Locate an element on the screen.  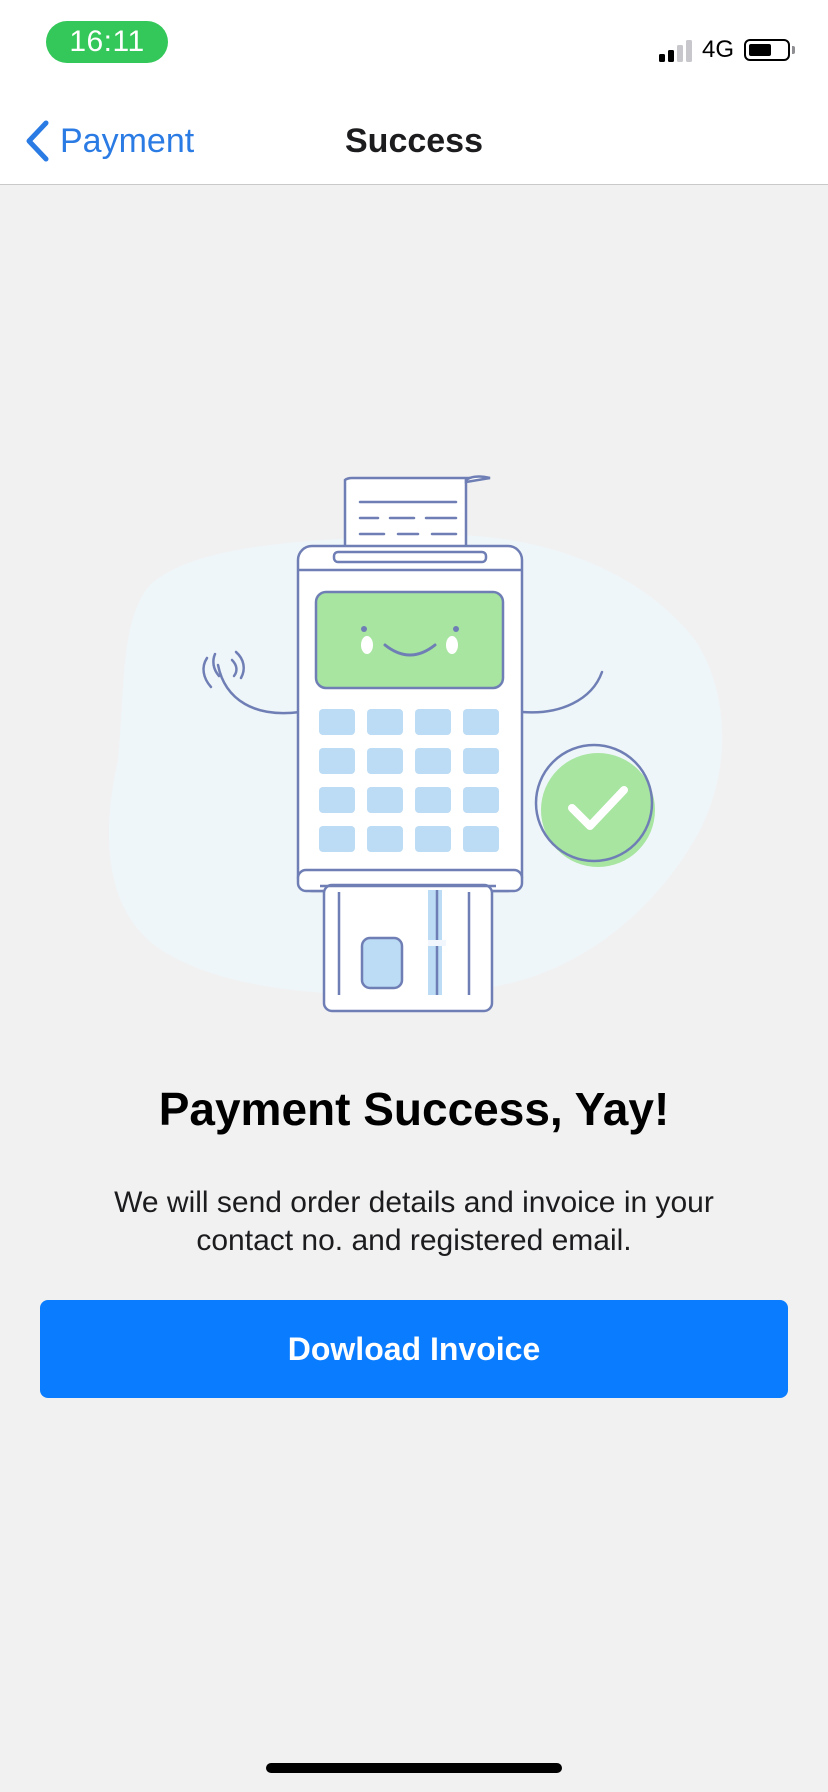
battery-icon is located at coordinates (767, 50).